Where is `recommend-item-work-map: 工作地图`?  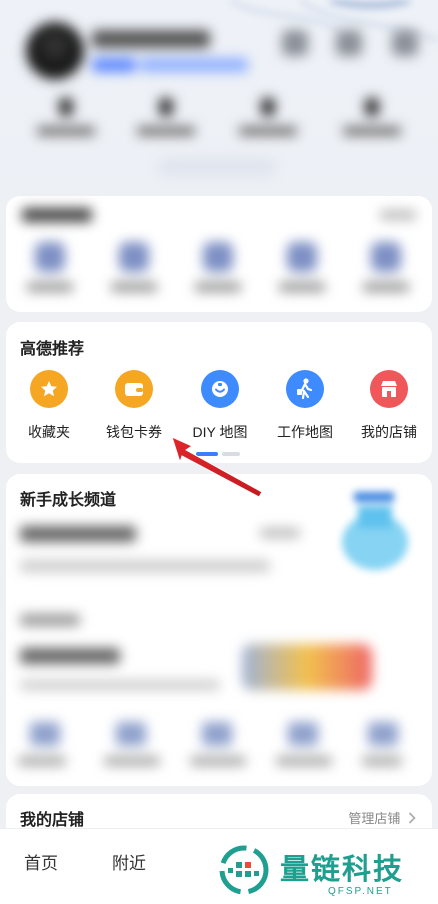 recommend-item-work-map: 工作地图 is located at coordinates (305, 406).